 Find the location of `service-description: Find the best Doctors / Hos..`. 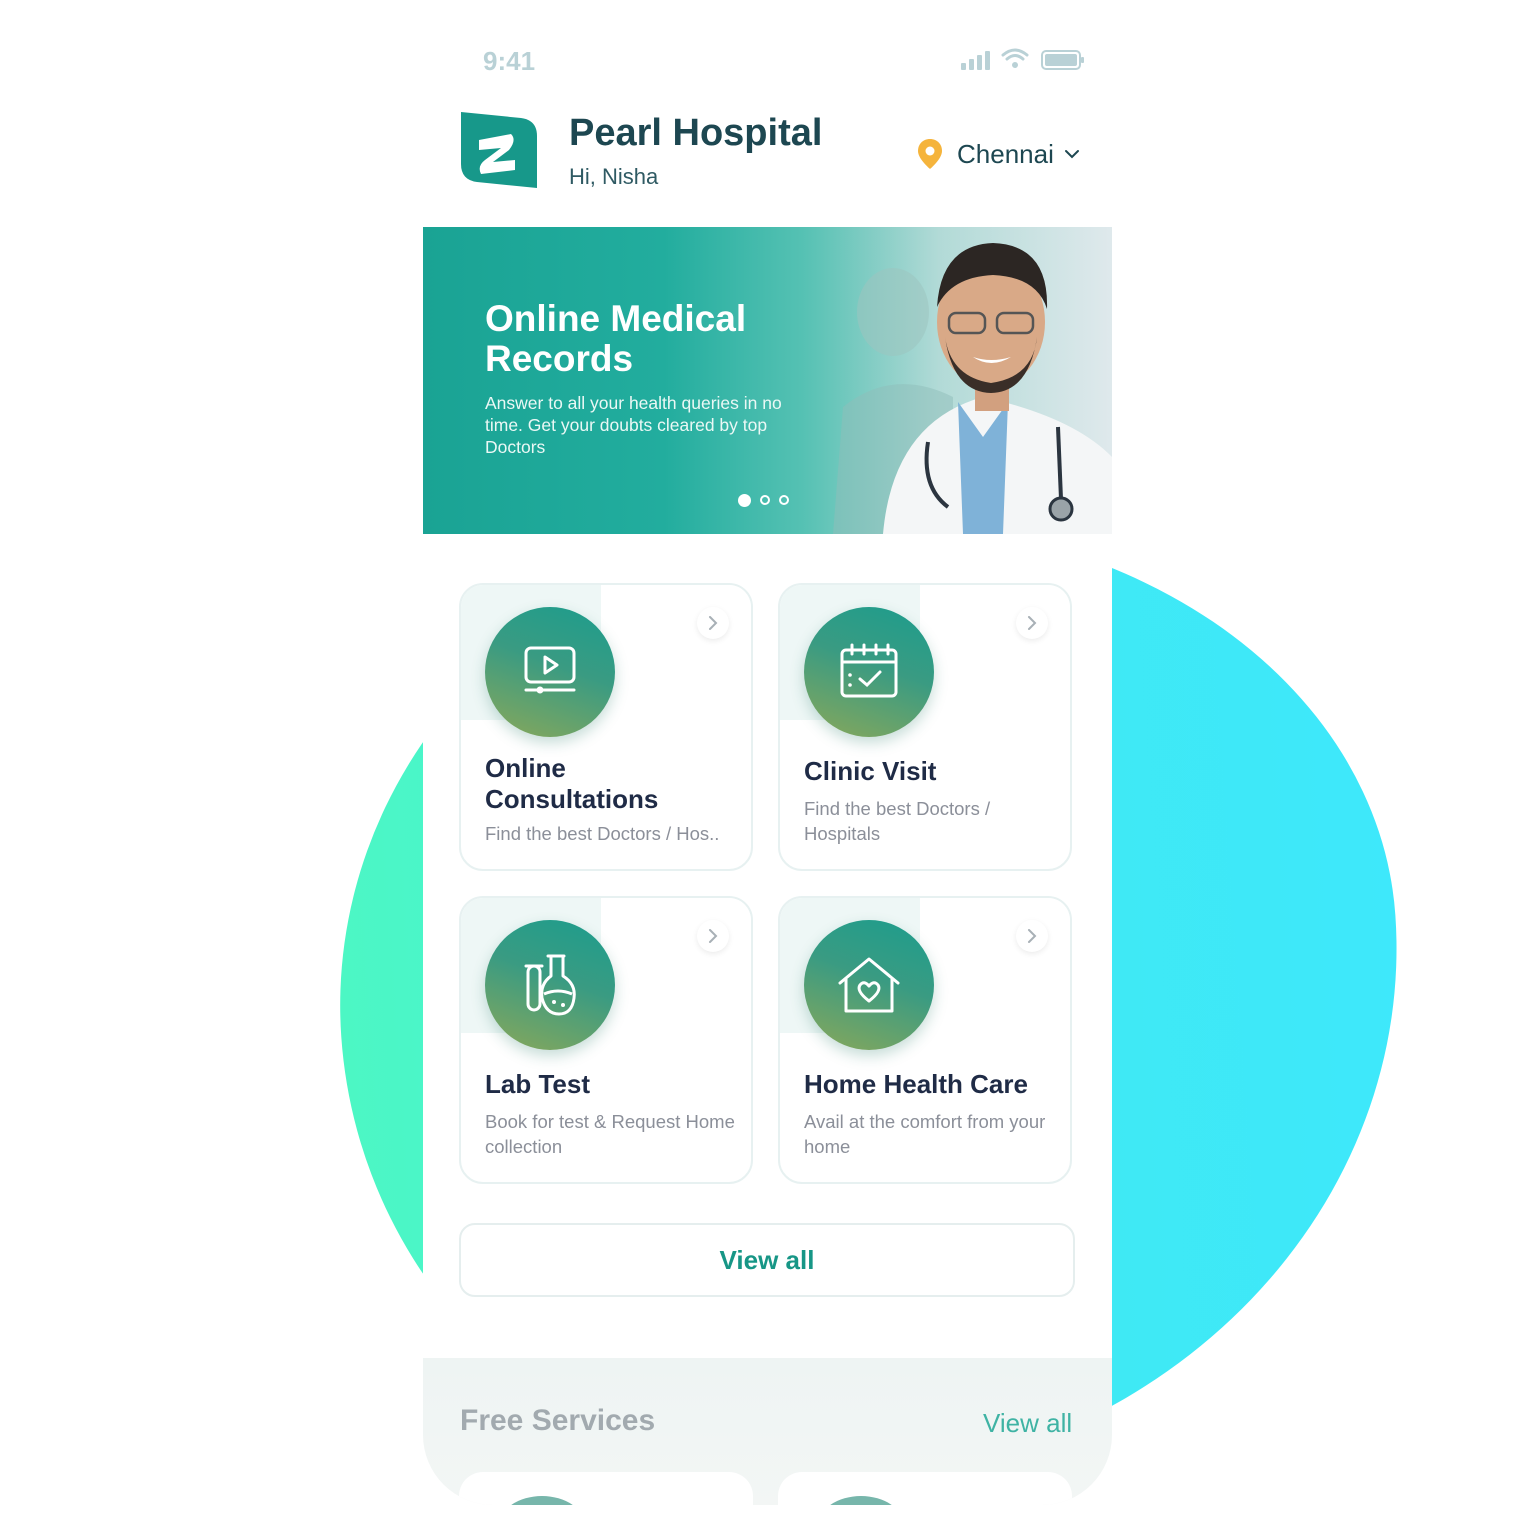

service-description: Find the best Doctors / Hos.. is located at coordinates (602, 833).